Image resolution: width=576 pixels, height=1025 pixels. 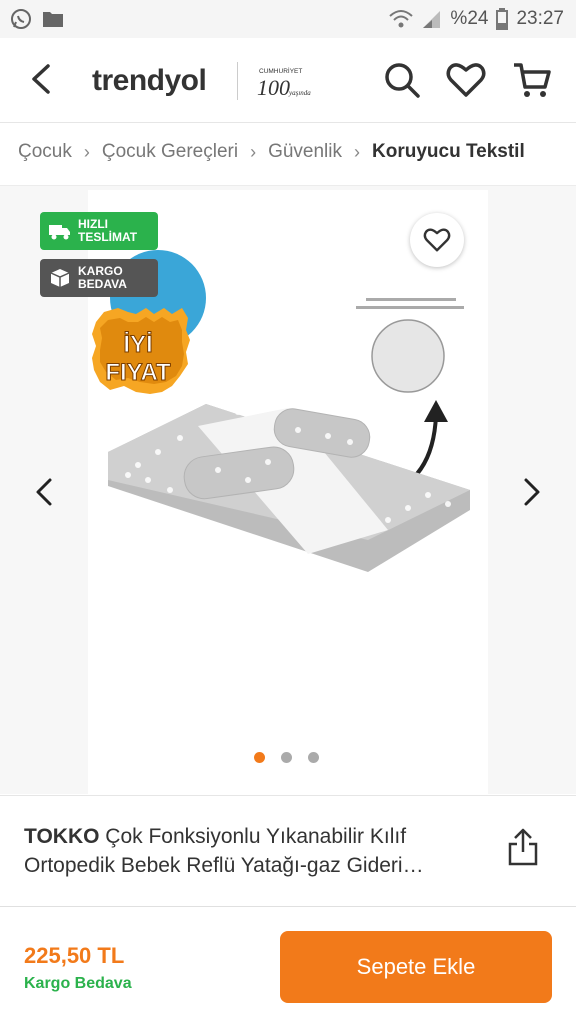 I want to click on next-image-arrow, so click(x=532, y=492).